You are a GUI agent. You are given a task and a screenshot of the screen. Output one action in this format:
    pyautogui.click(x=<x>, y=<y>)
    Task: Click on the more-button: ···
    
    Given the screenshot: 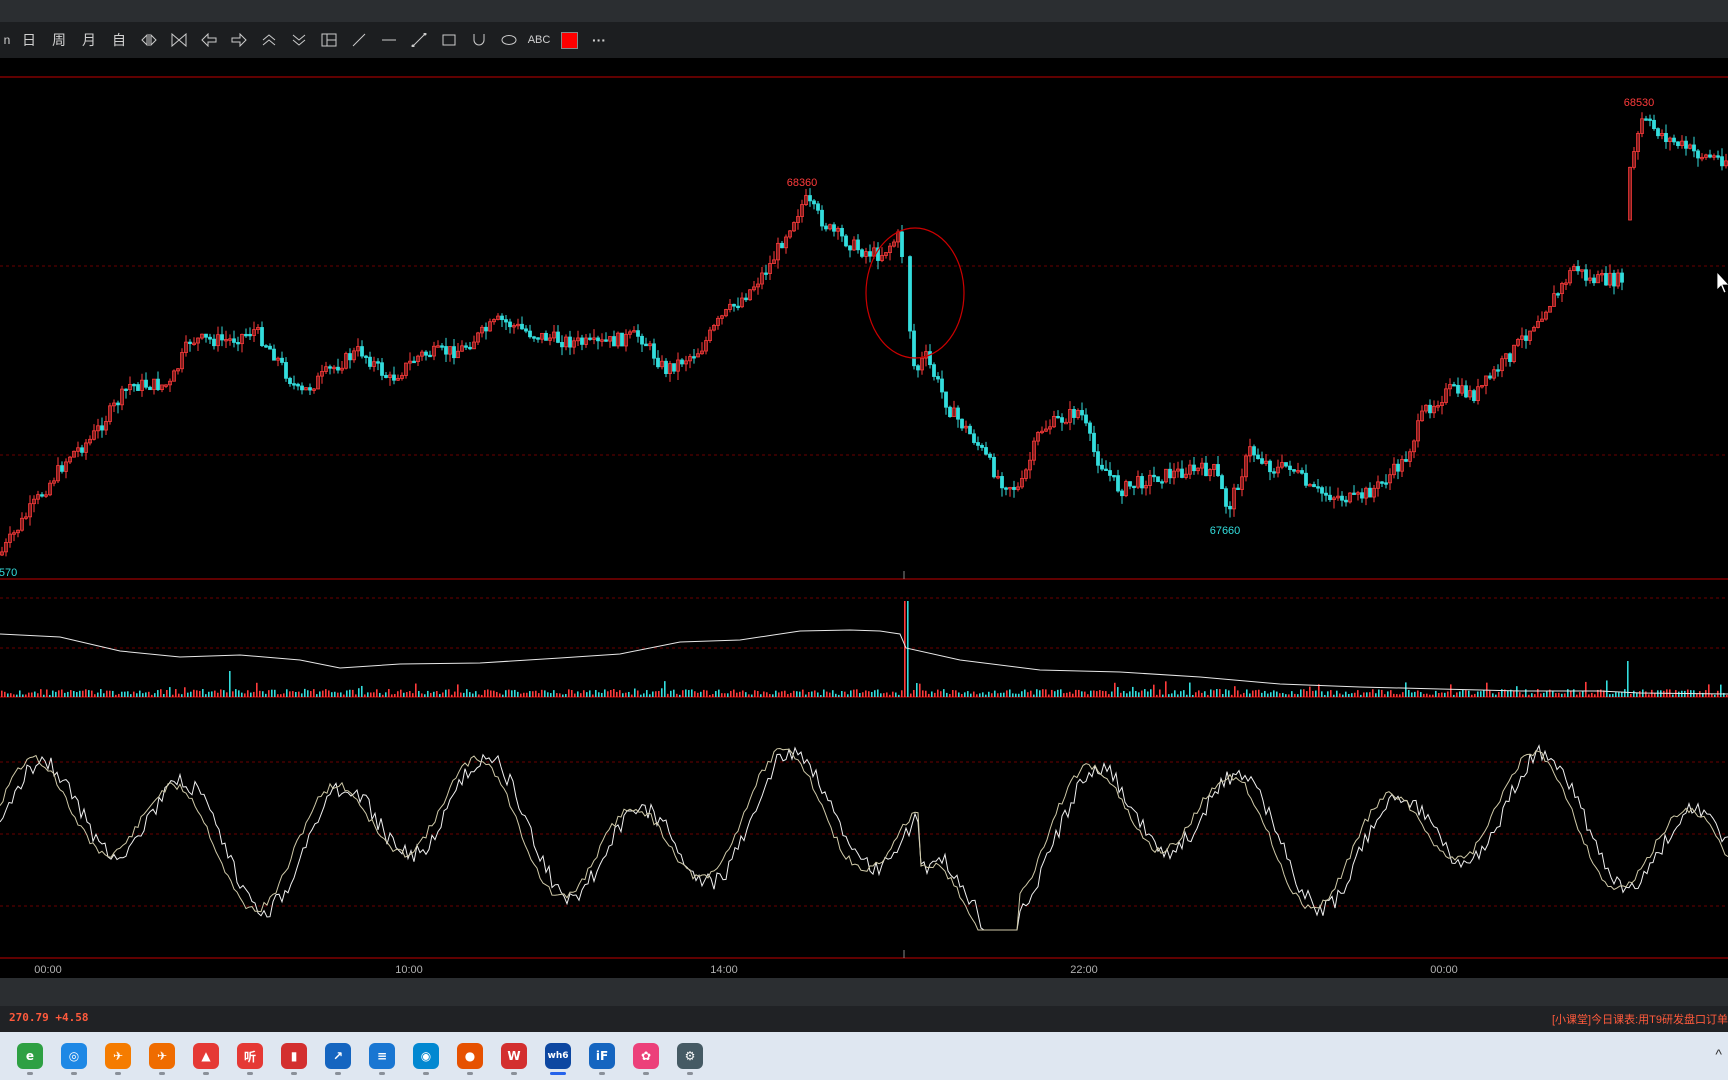 What is the action you would take?
    pyautogui.click(x=599, y=40)
    